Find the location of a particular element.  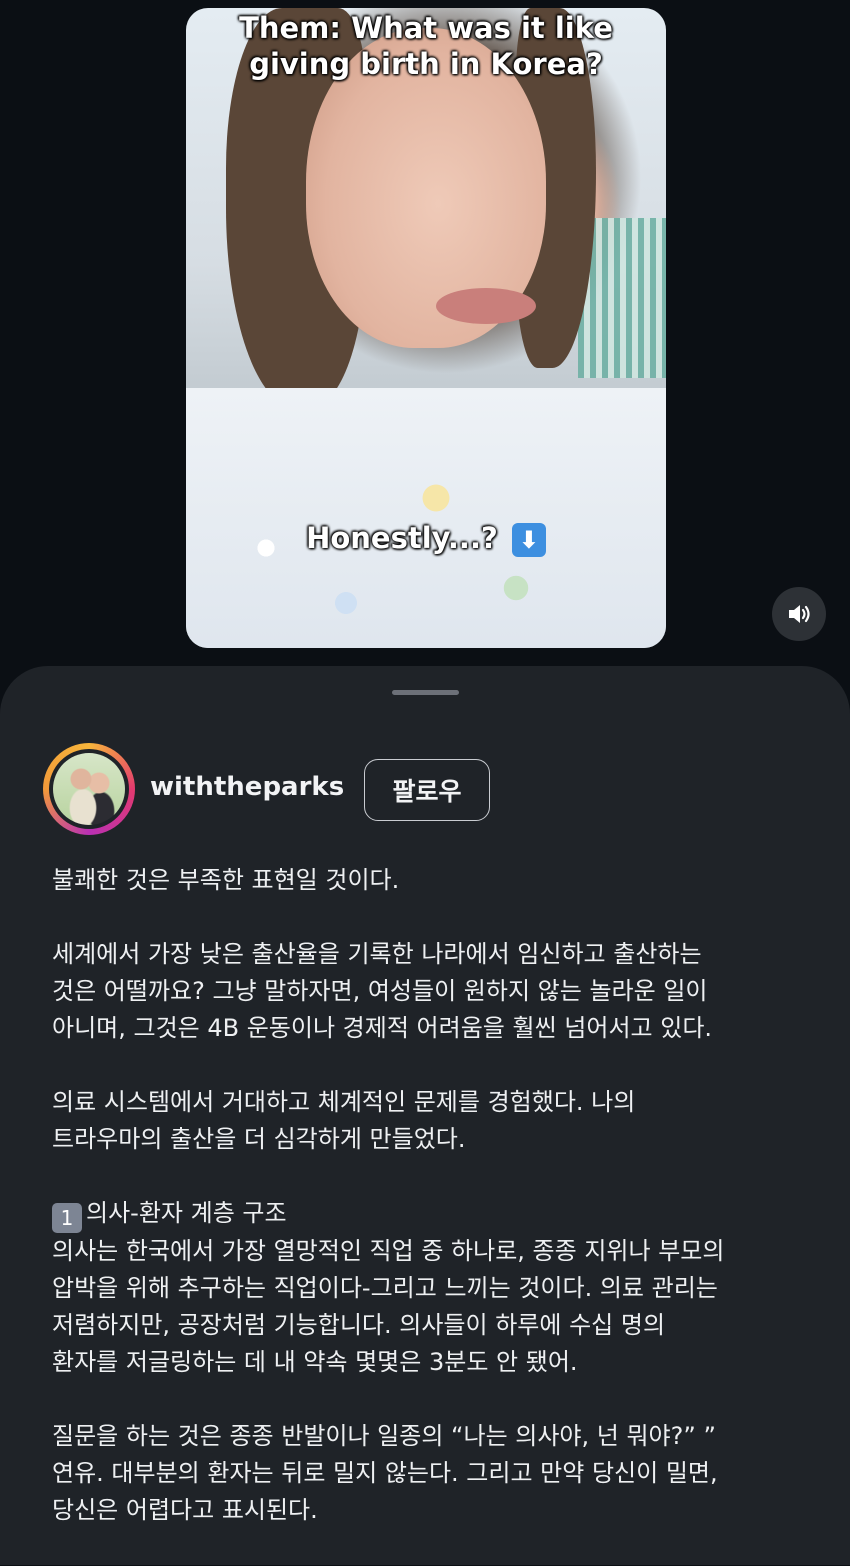

avatar-frame is located at coordinates (89, 789).